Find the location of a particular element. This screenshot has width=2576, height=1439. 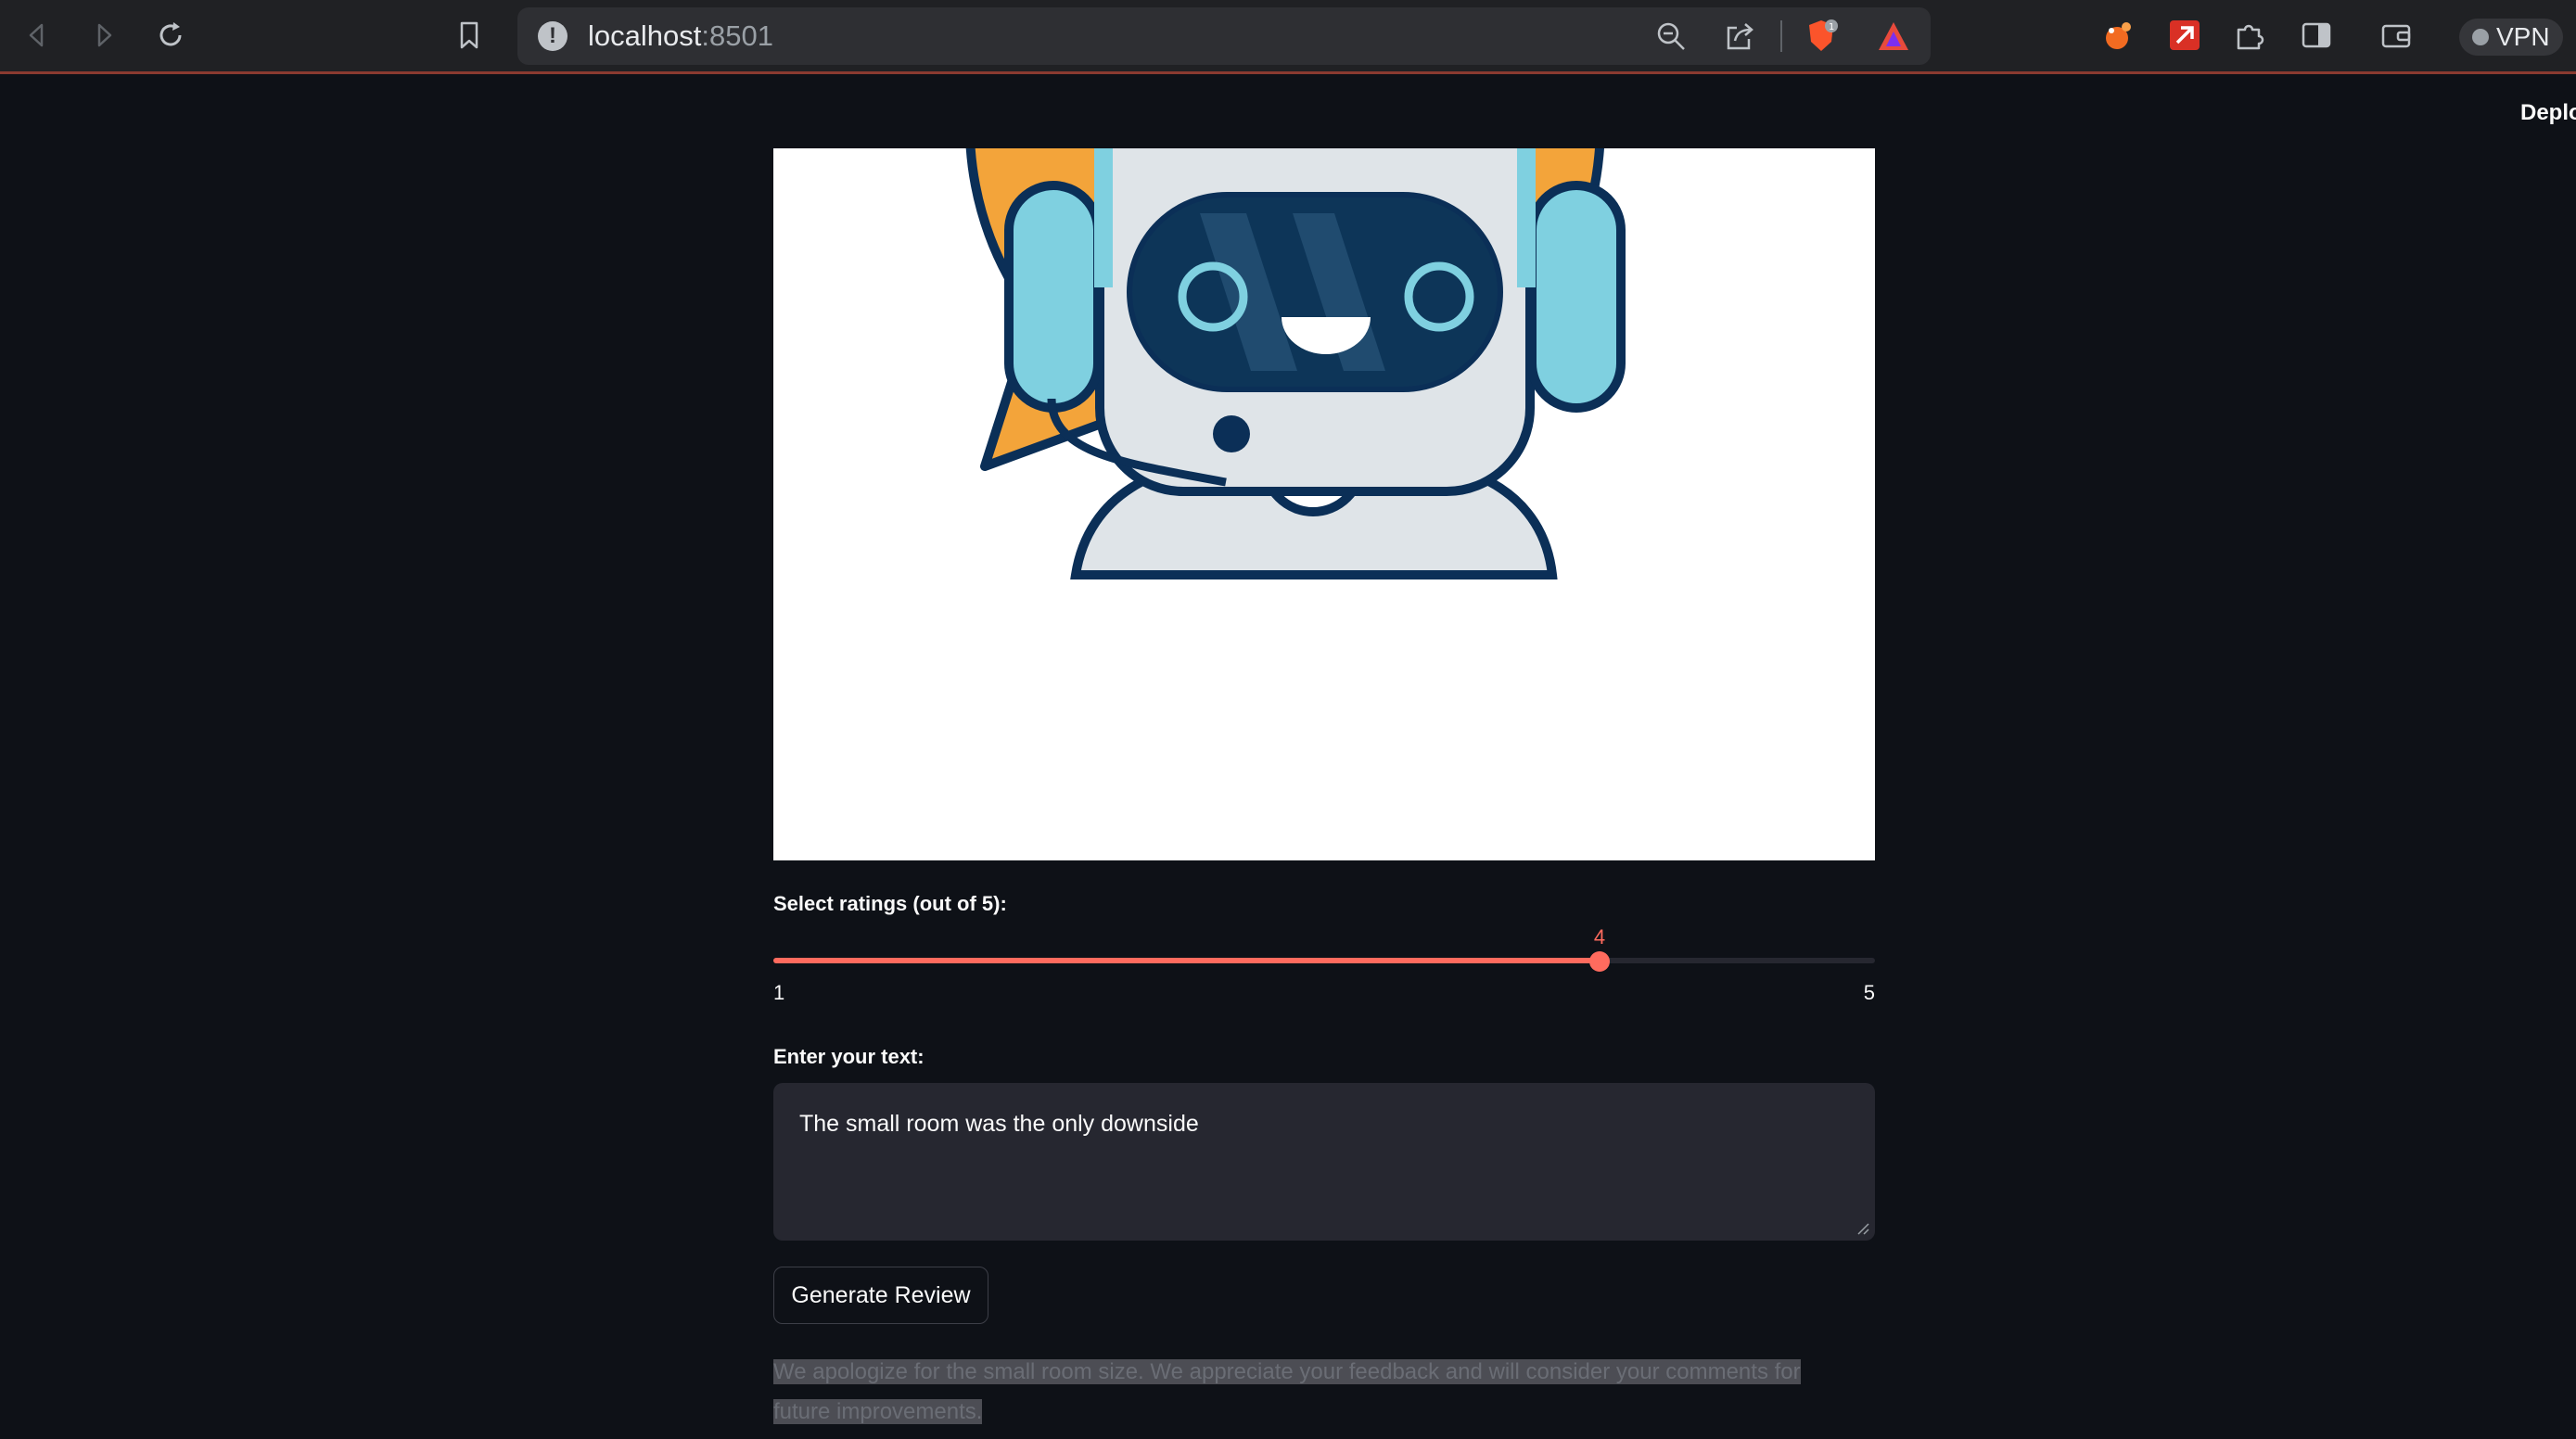

extension-icon is located at coordinates (2118, 36).